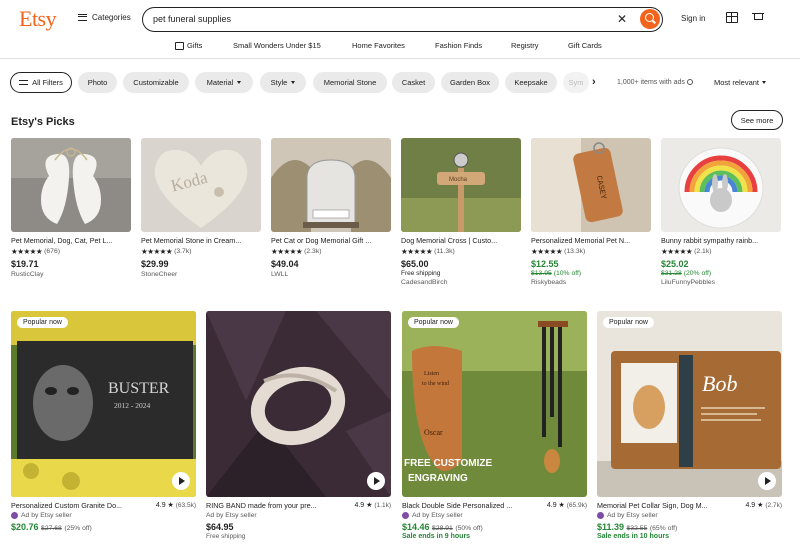 The image size is (800, 547). What do you see at coordinates (156, 82) in the screenshot?
I see `chip-customizable: Customizable` at bounding box center [156, 82].